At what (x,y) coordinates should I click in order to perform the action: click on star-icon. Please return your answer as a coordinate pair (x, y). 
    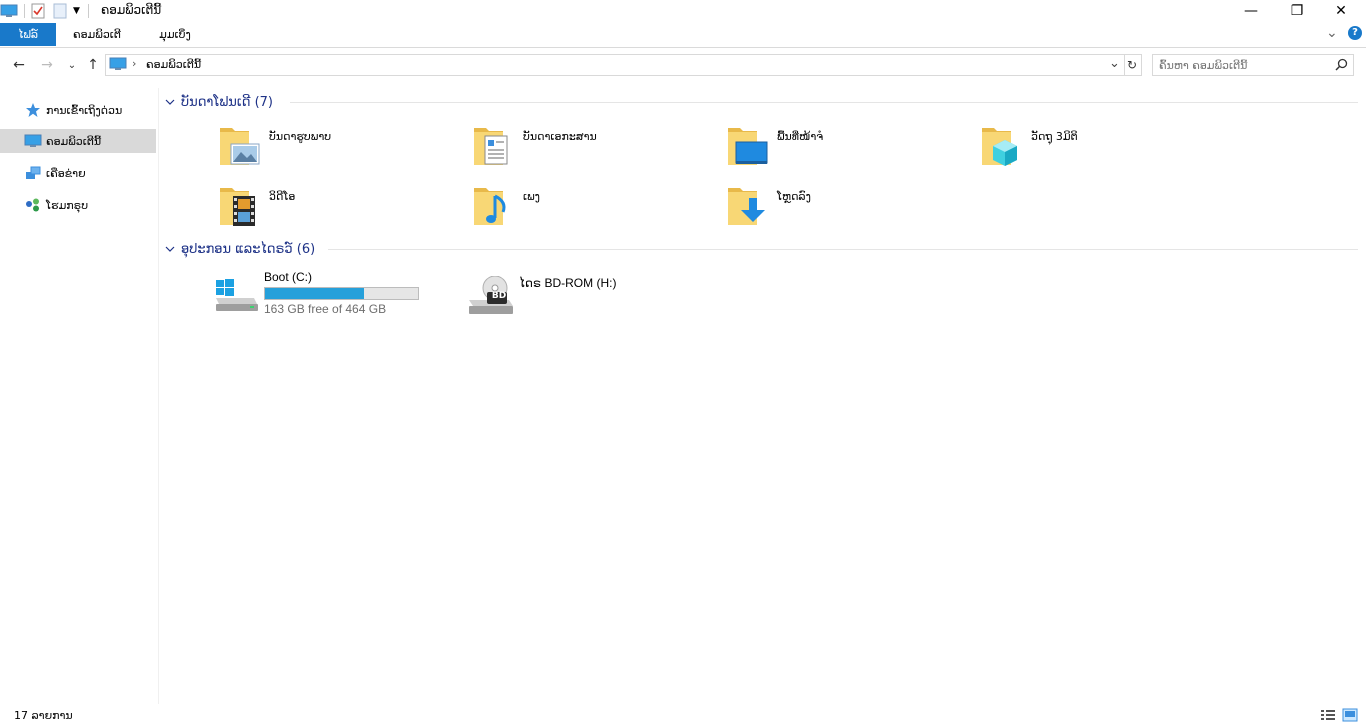
    Looking at the image, I should click on (33, 110).